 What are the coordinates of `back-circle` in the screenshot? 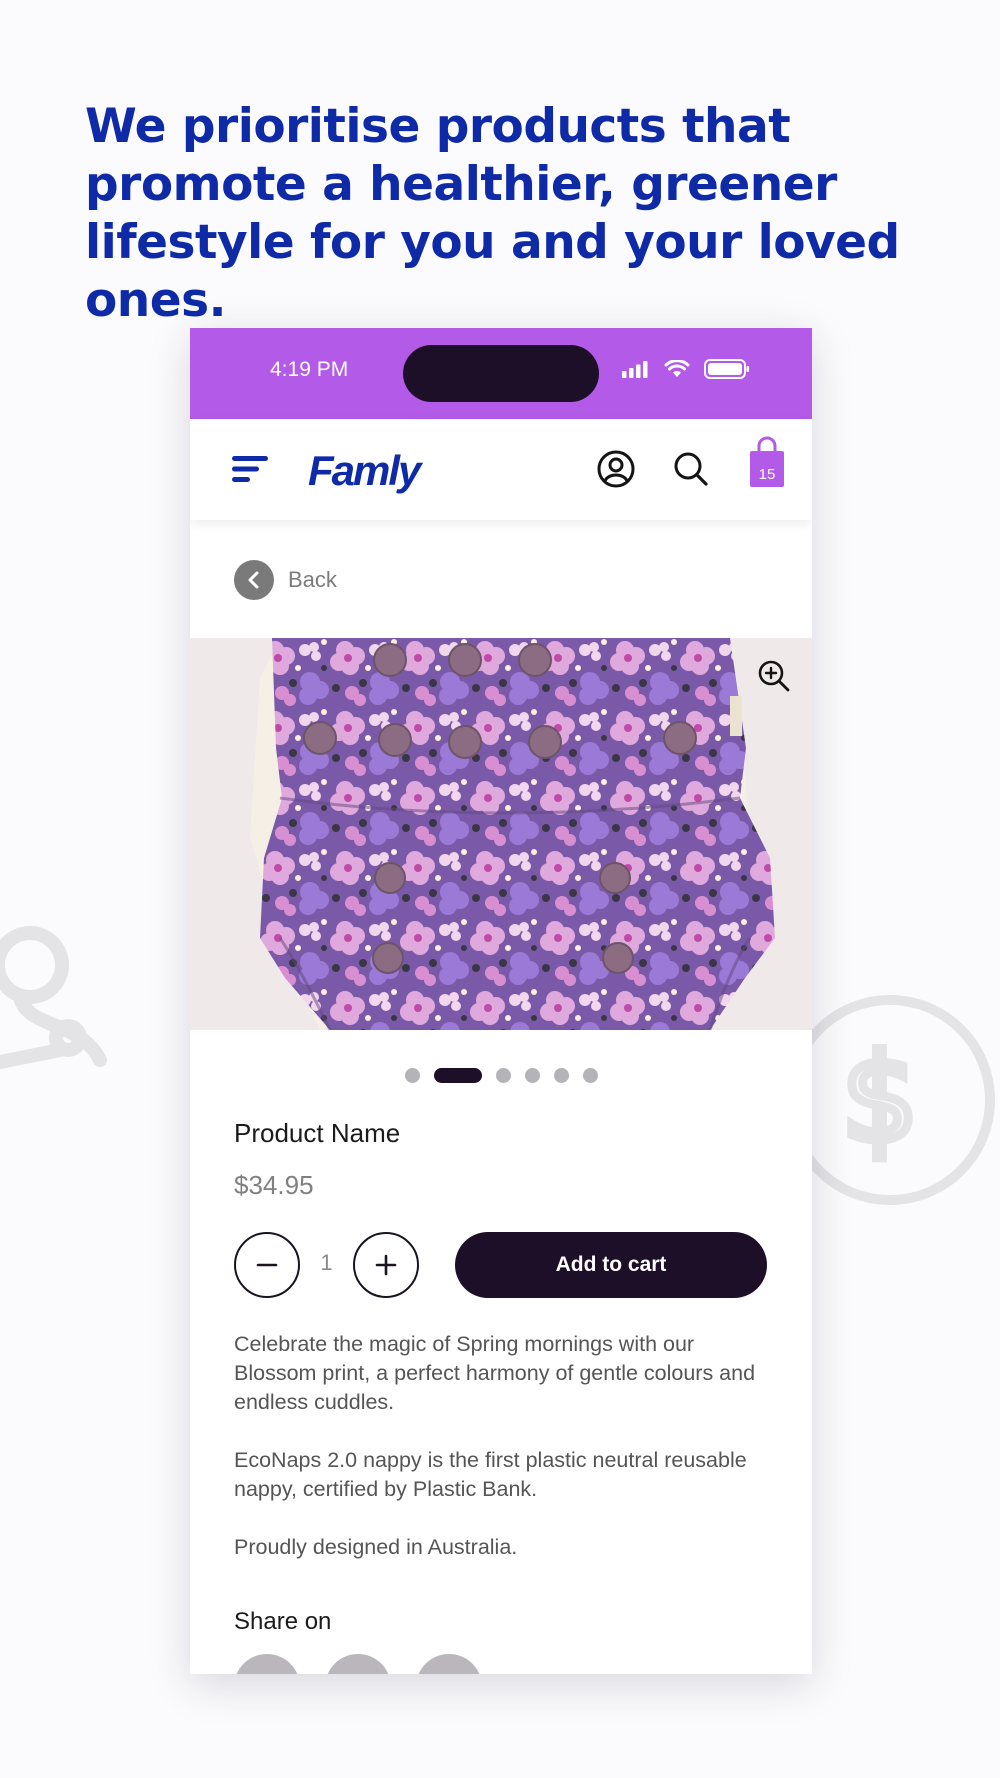 It's located at (254, 580).